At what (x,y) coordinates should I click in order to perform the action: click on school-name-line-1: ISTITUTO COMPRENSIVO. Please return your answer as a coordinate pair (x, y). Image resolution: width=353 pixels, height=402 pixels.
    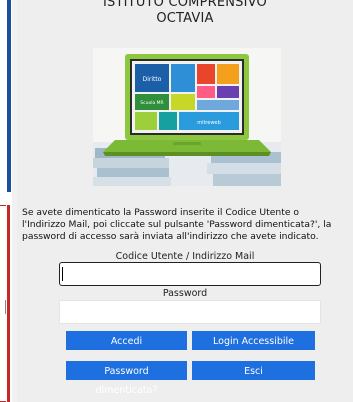
    Looking at the image, I should click on (185, 5).